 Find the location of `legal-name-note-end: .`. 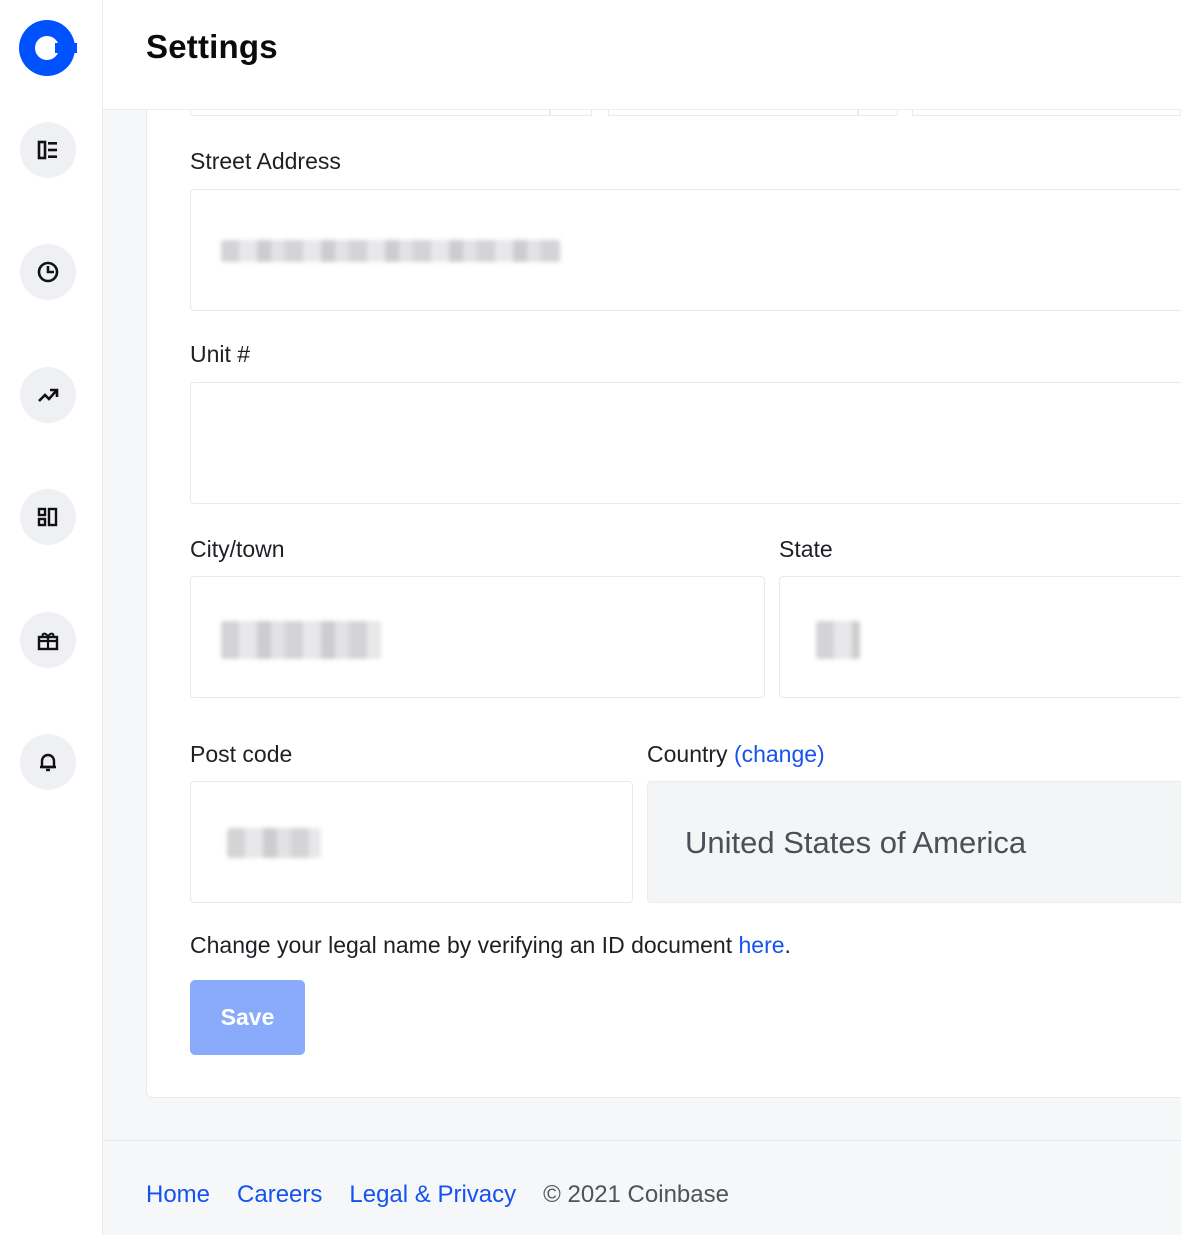

legal-name-note-end: . is located at coordinates (787, 945).